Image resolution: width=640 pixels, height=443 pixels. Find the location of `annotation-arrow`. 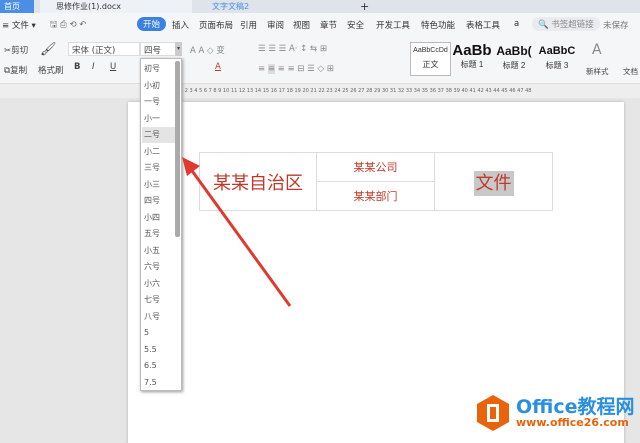

annotation-arrow is located at coordinates (237, 232).